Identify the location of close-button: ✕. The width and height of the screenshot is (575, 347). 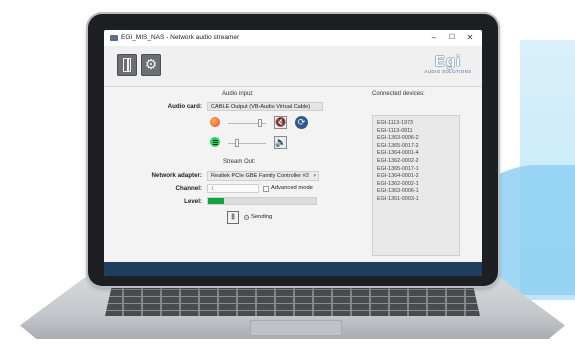
(470, 38).